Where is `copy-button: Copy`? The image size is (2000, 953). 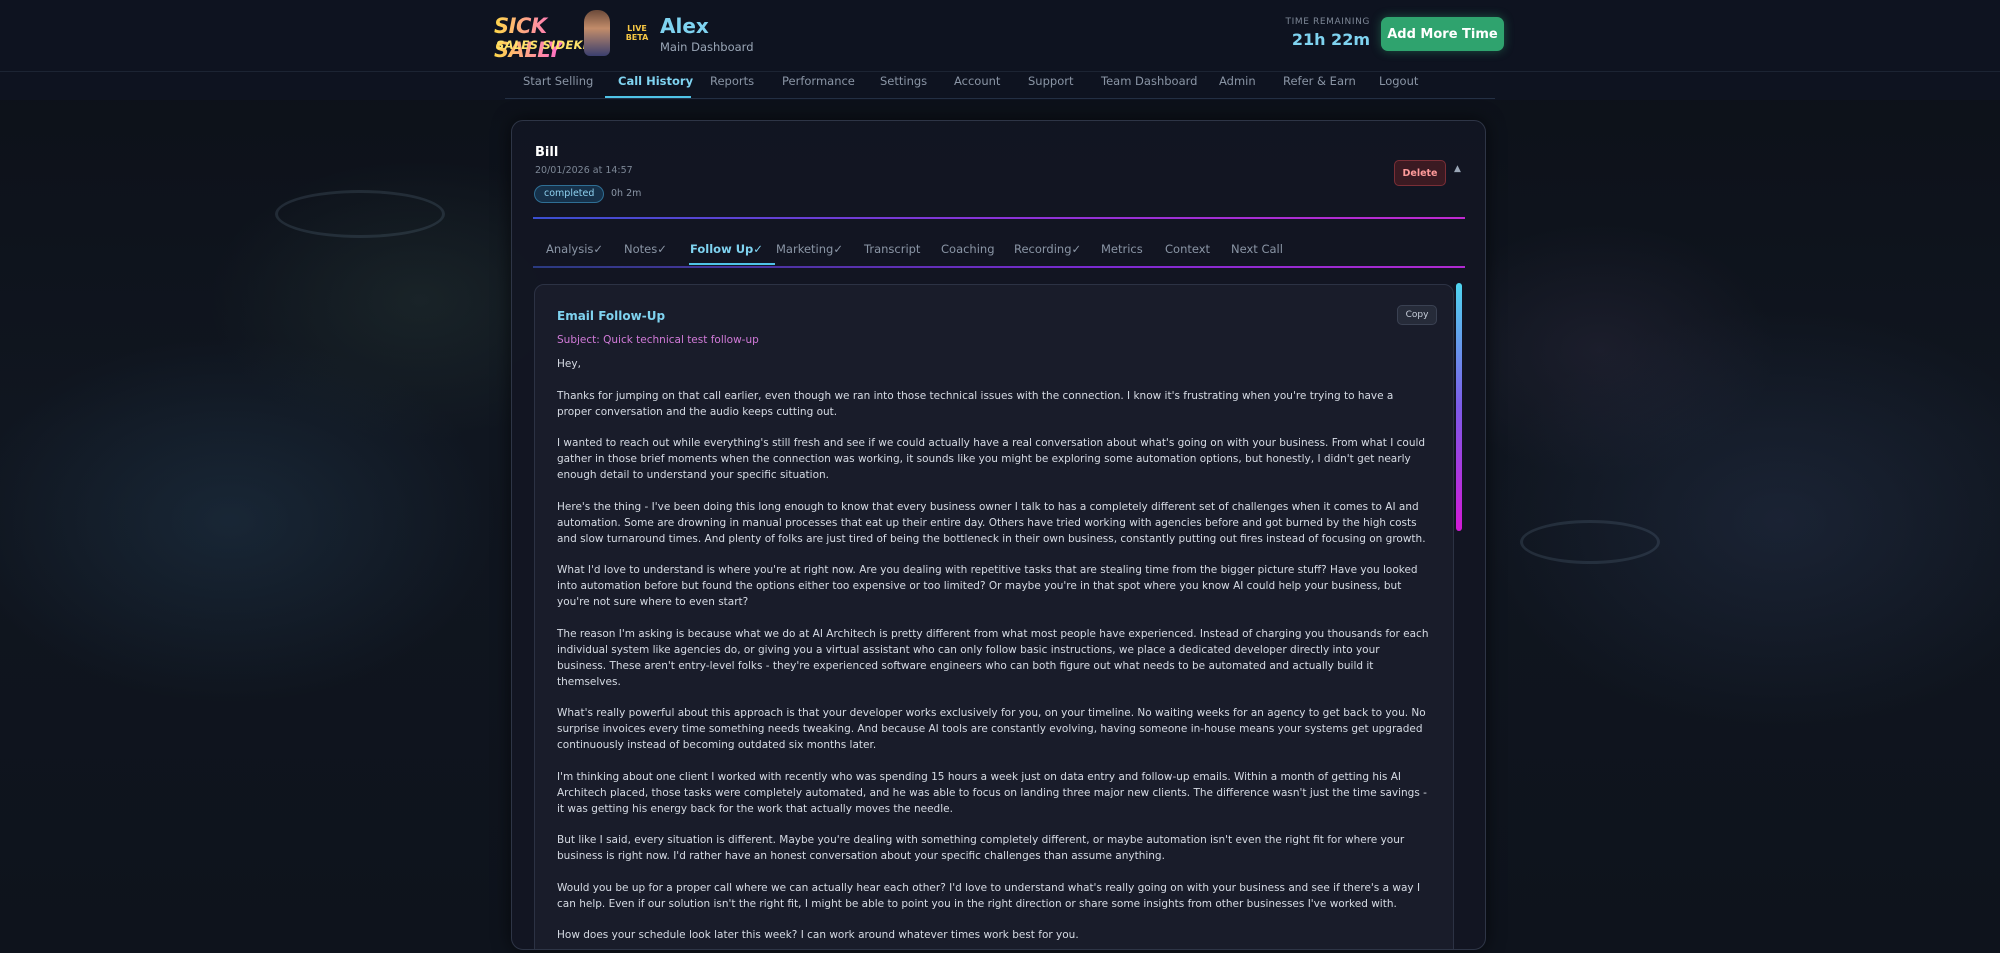 copy-button: Copy is located at coordinates (1417, 315).